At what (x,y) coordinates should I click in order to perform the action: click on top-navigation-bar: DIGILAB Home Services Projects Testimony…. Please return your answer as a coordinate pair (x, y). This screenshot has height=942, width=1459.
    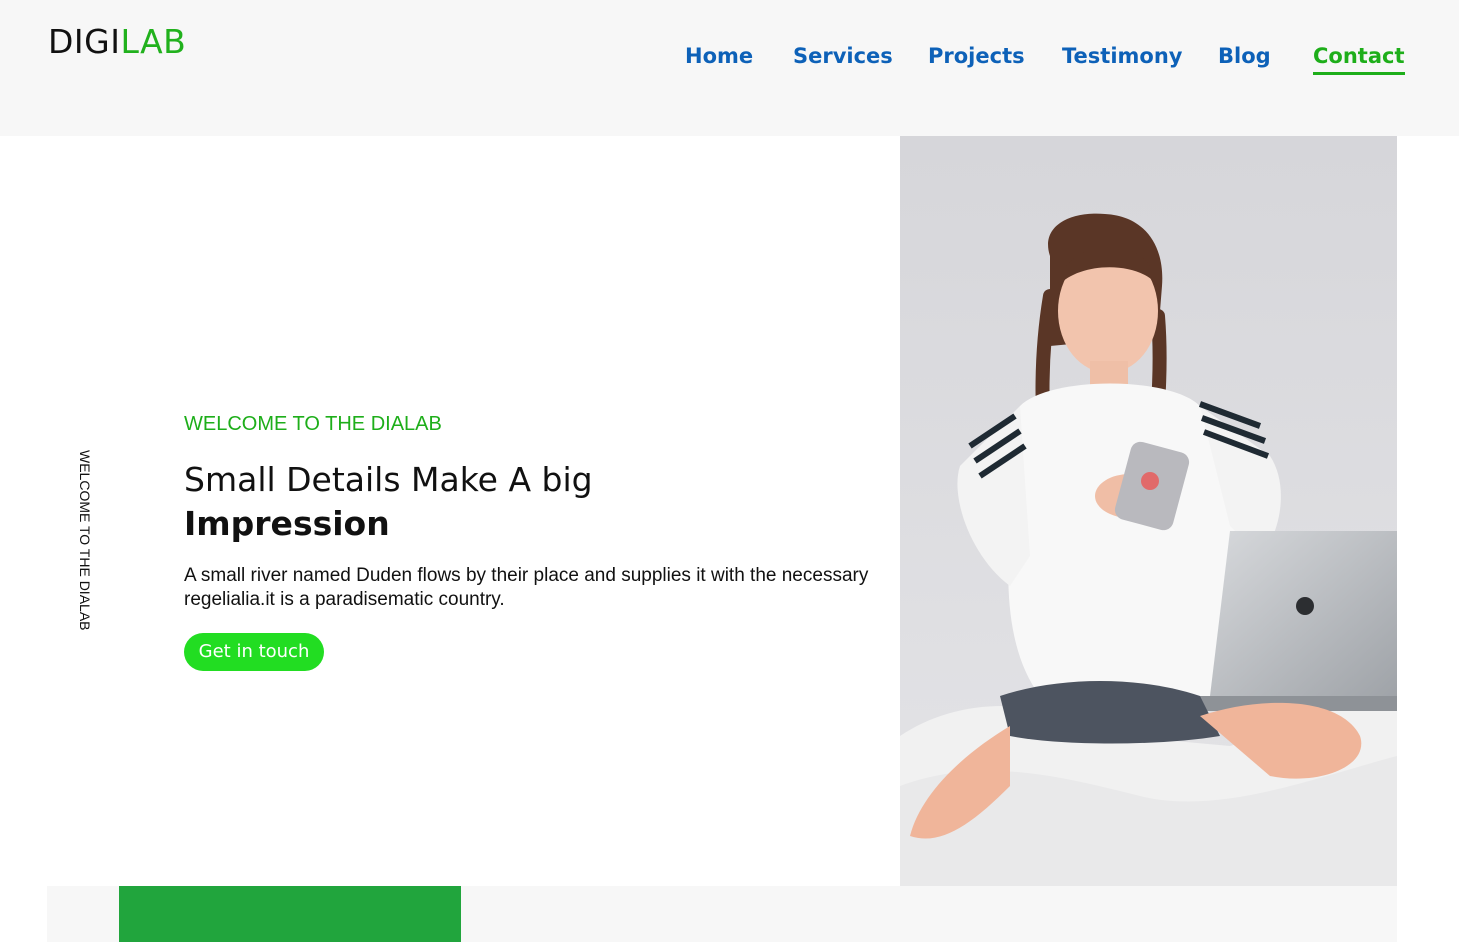
    Looking at the image, I should click on (729, 68).